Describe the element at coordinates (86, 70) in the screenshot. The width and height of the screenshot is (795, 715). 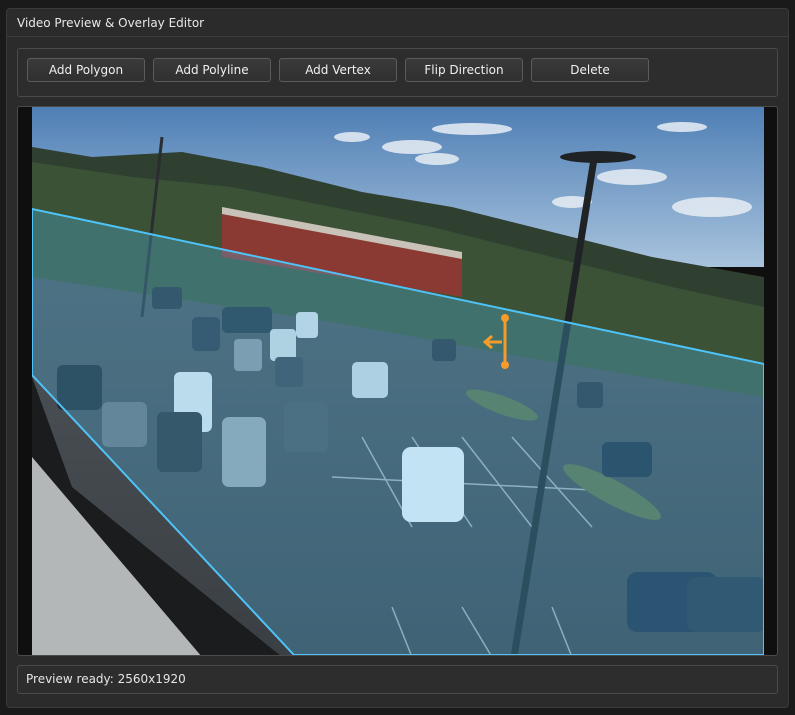
I see `add-polygon-button: Add Polygon` at that location.